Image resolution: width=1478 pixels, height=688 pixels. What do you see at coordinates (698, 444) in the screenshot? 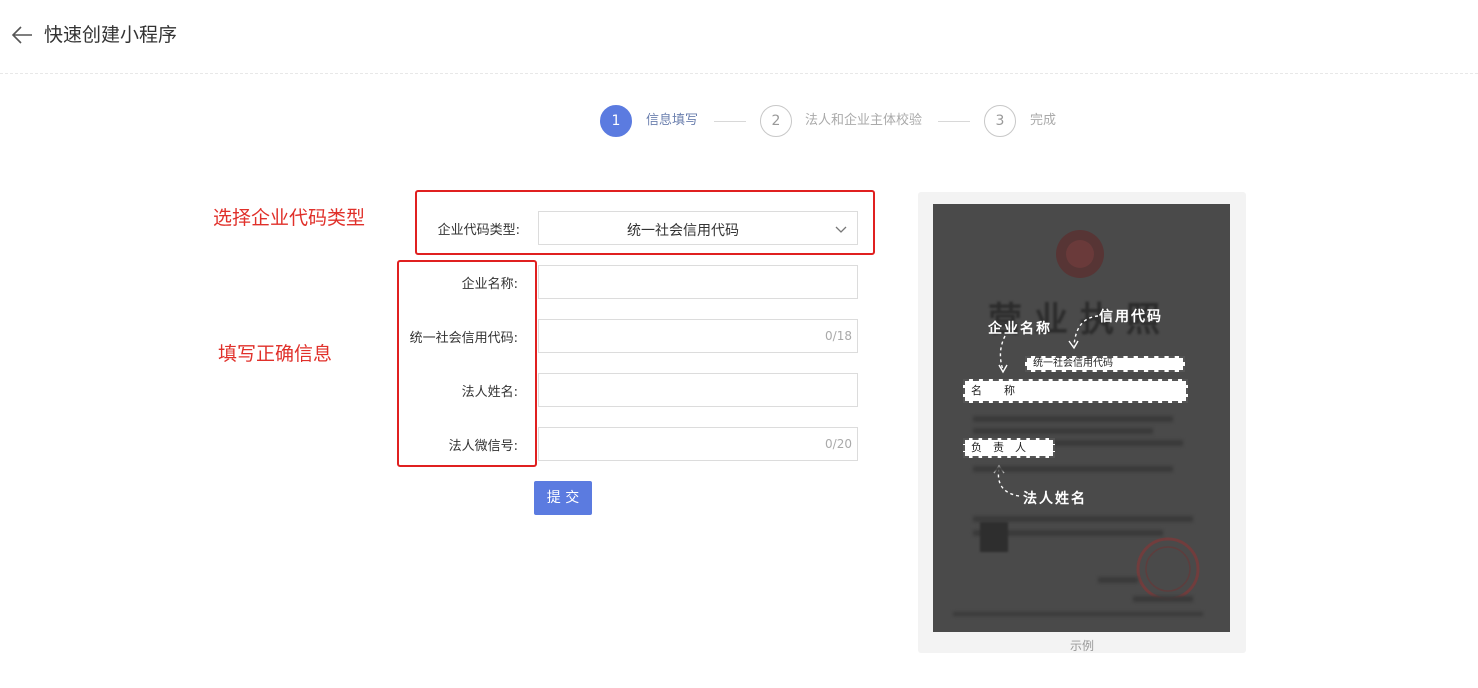
I see `legal-wechat-input: 0/20` at bounding box center [698, 444].